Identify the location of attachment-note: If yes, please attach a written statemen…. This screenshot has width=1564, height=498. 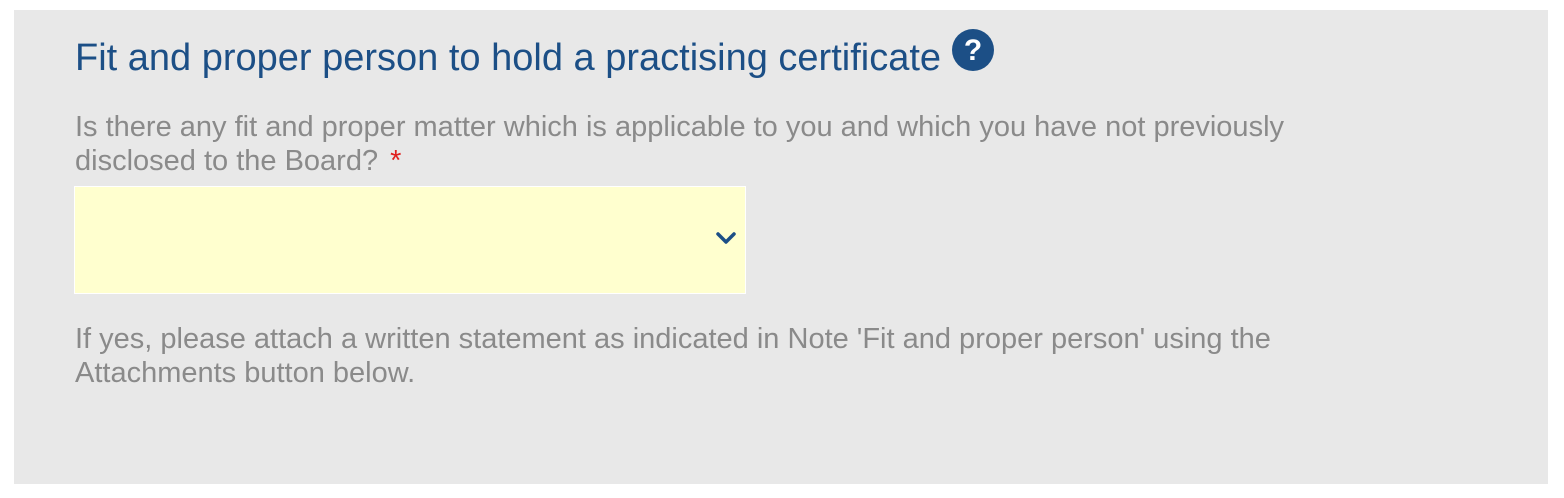
(673, 356).